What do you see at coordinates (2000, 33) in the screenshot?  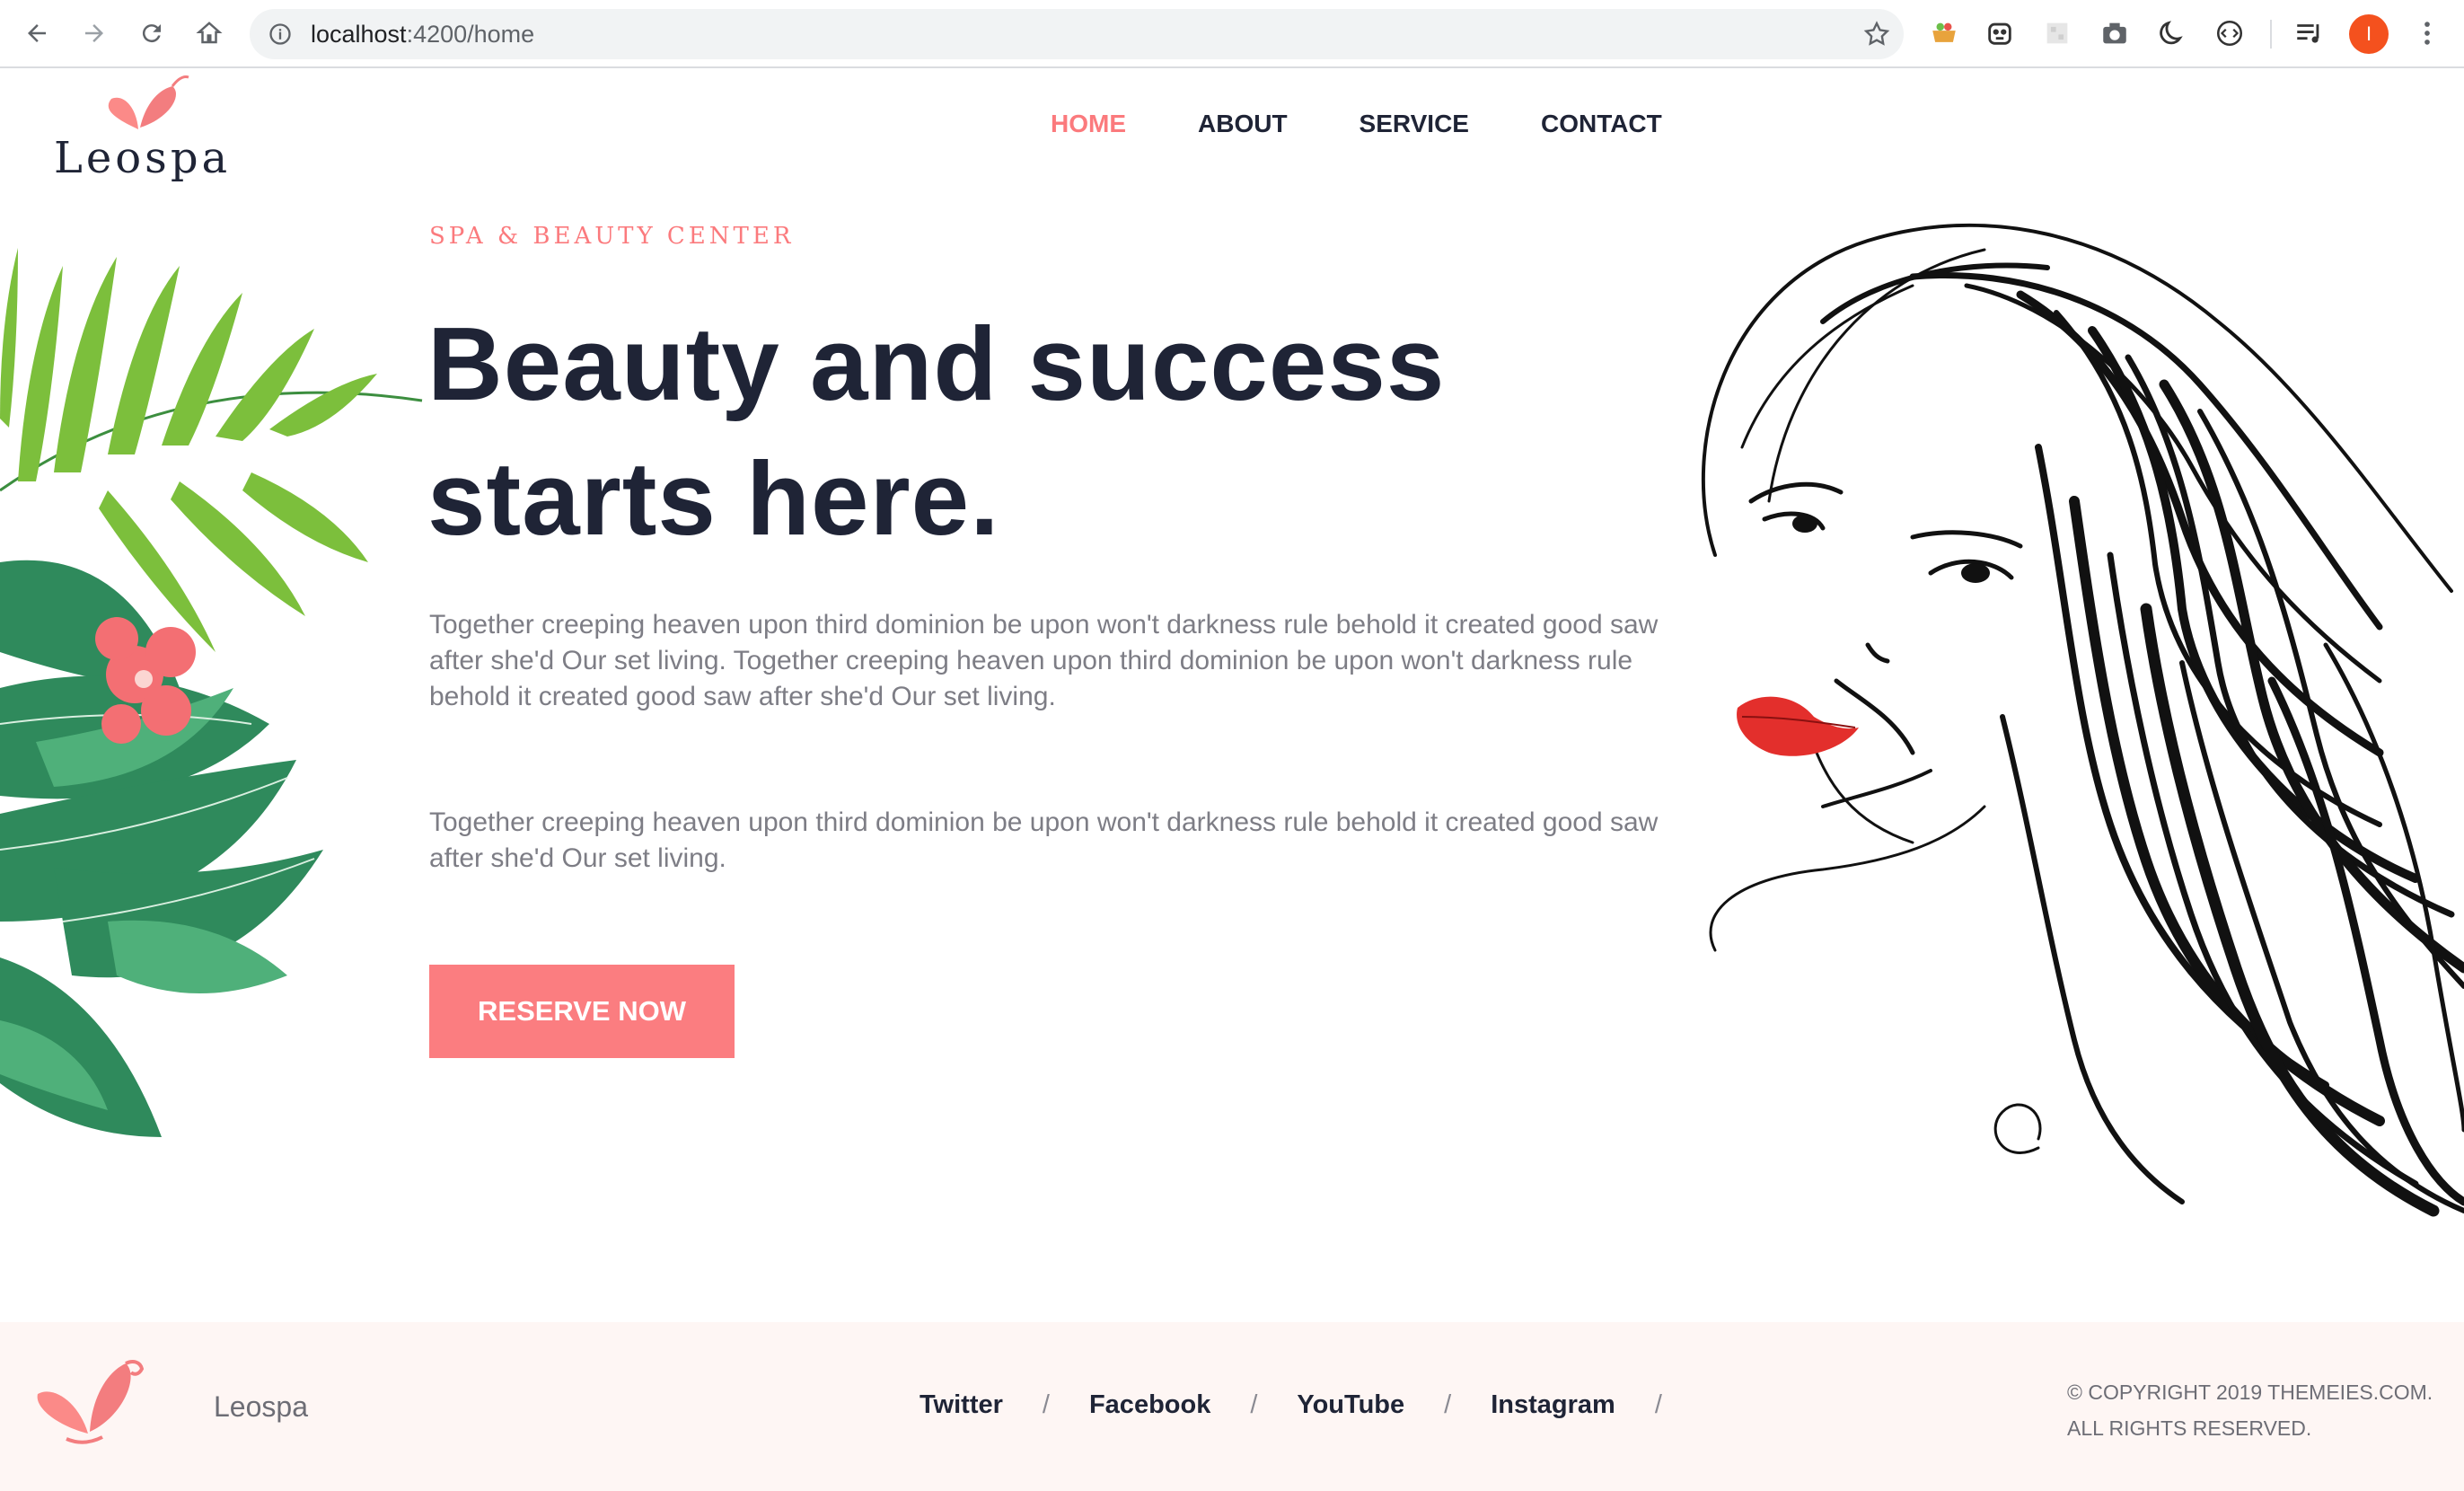 I see `extension-owl-icon` at bounding box center [2000, 33].